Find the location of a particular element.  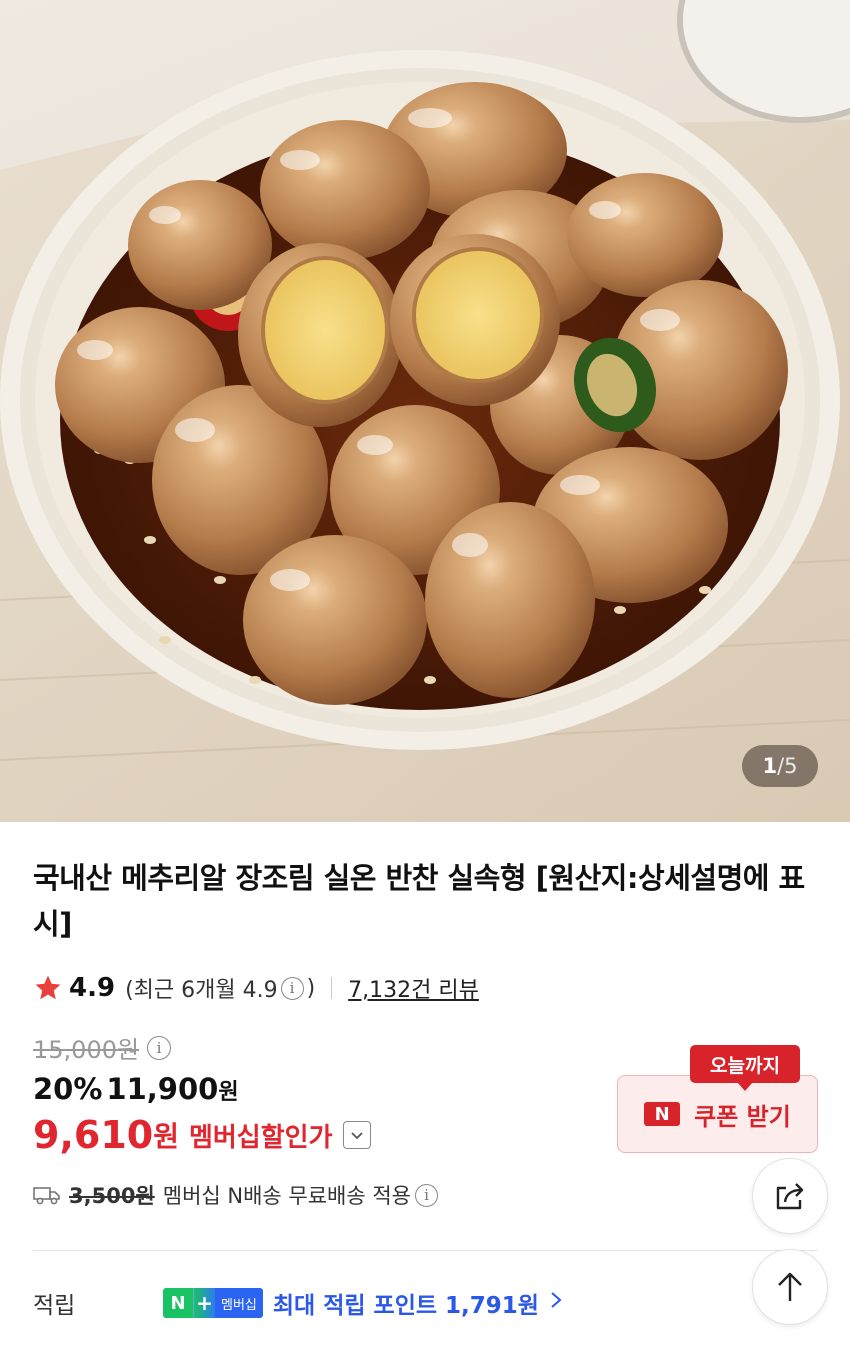

shipping-text: 멤버십 N배송 무료배송 적용 is located at coordinates (287, 1196).